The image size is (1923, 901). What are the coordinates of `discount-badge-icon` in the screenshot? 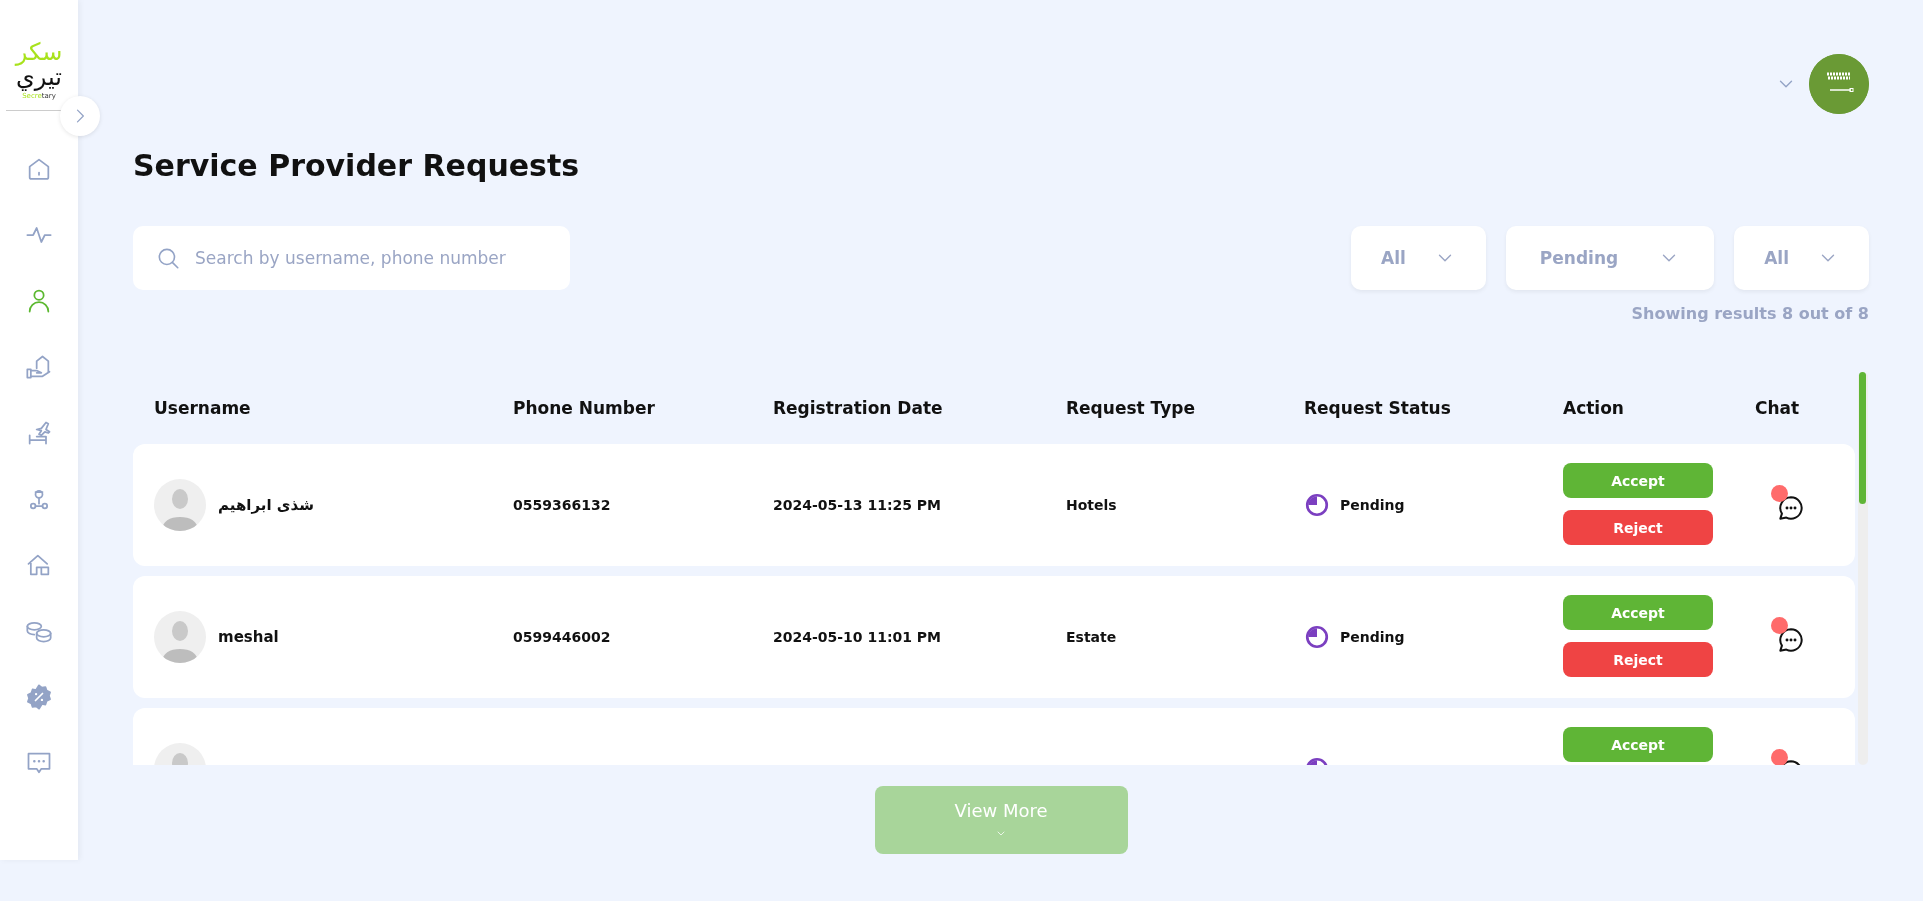 It's located at (39, 697).